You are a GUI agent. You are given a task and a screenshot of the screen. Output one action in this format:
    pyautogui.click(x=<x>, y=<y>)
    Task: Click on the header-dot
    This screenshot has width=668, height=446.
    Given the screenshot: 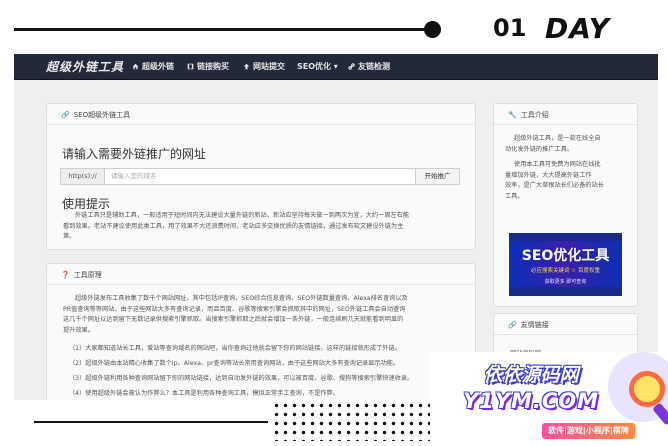 What is the action you would take?
    pyautogui.click(x=432, y=29)
    